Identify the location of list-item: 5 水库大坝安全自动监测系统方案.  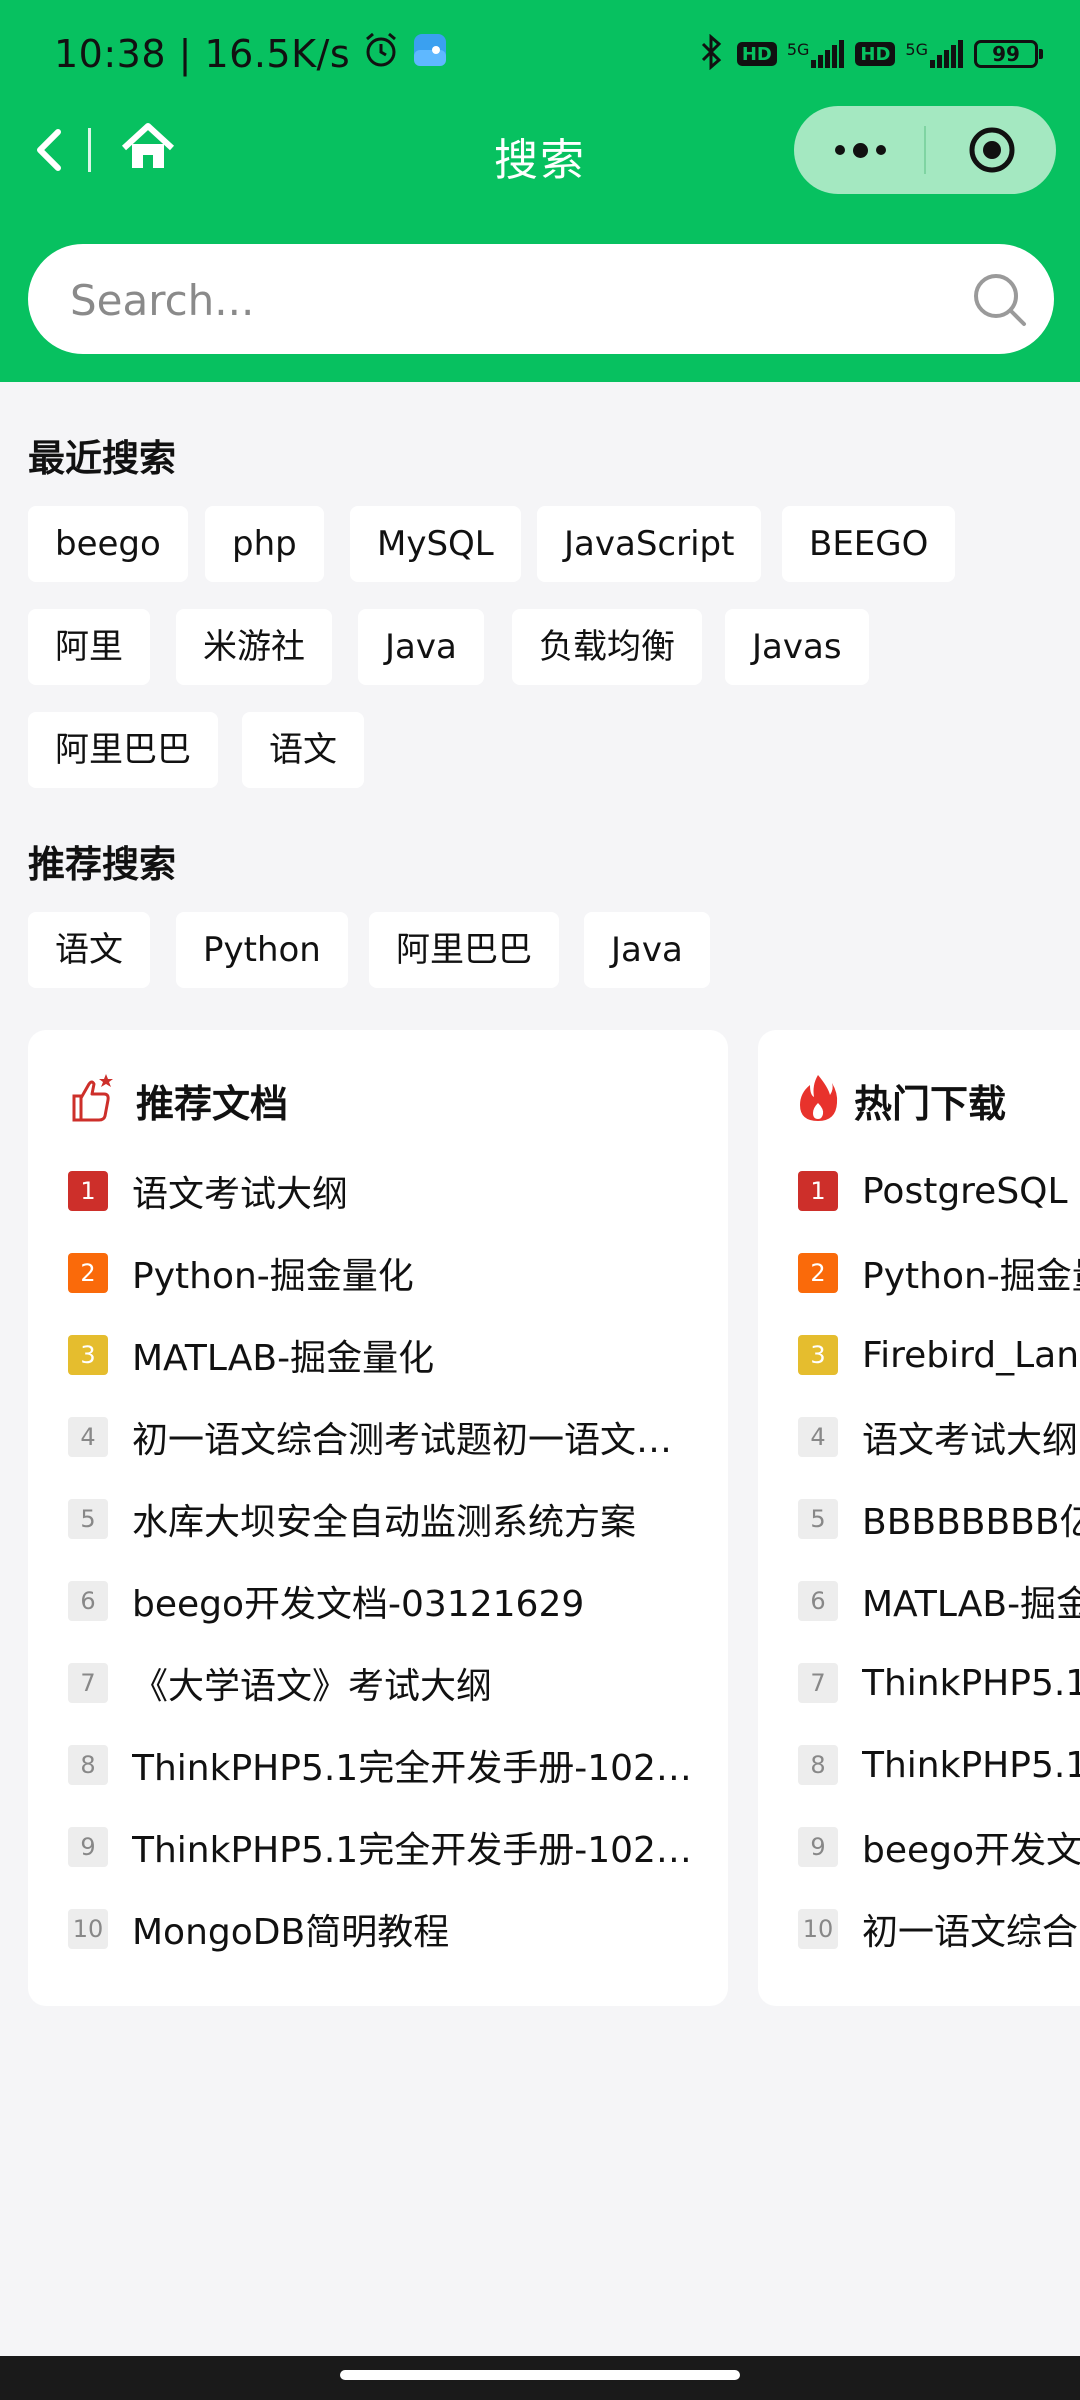
(352, 1519).